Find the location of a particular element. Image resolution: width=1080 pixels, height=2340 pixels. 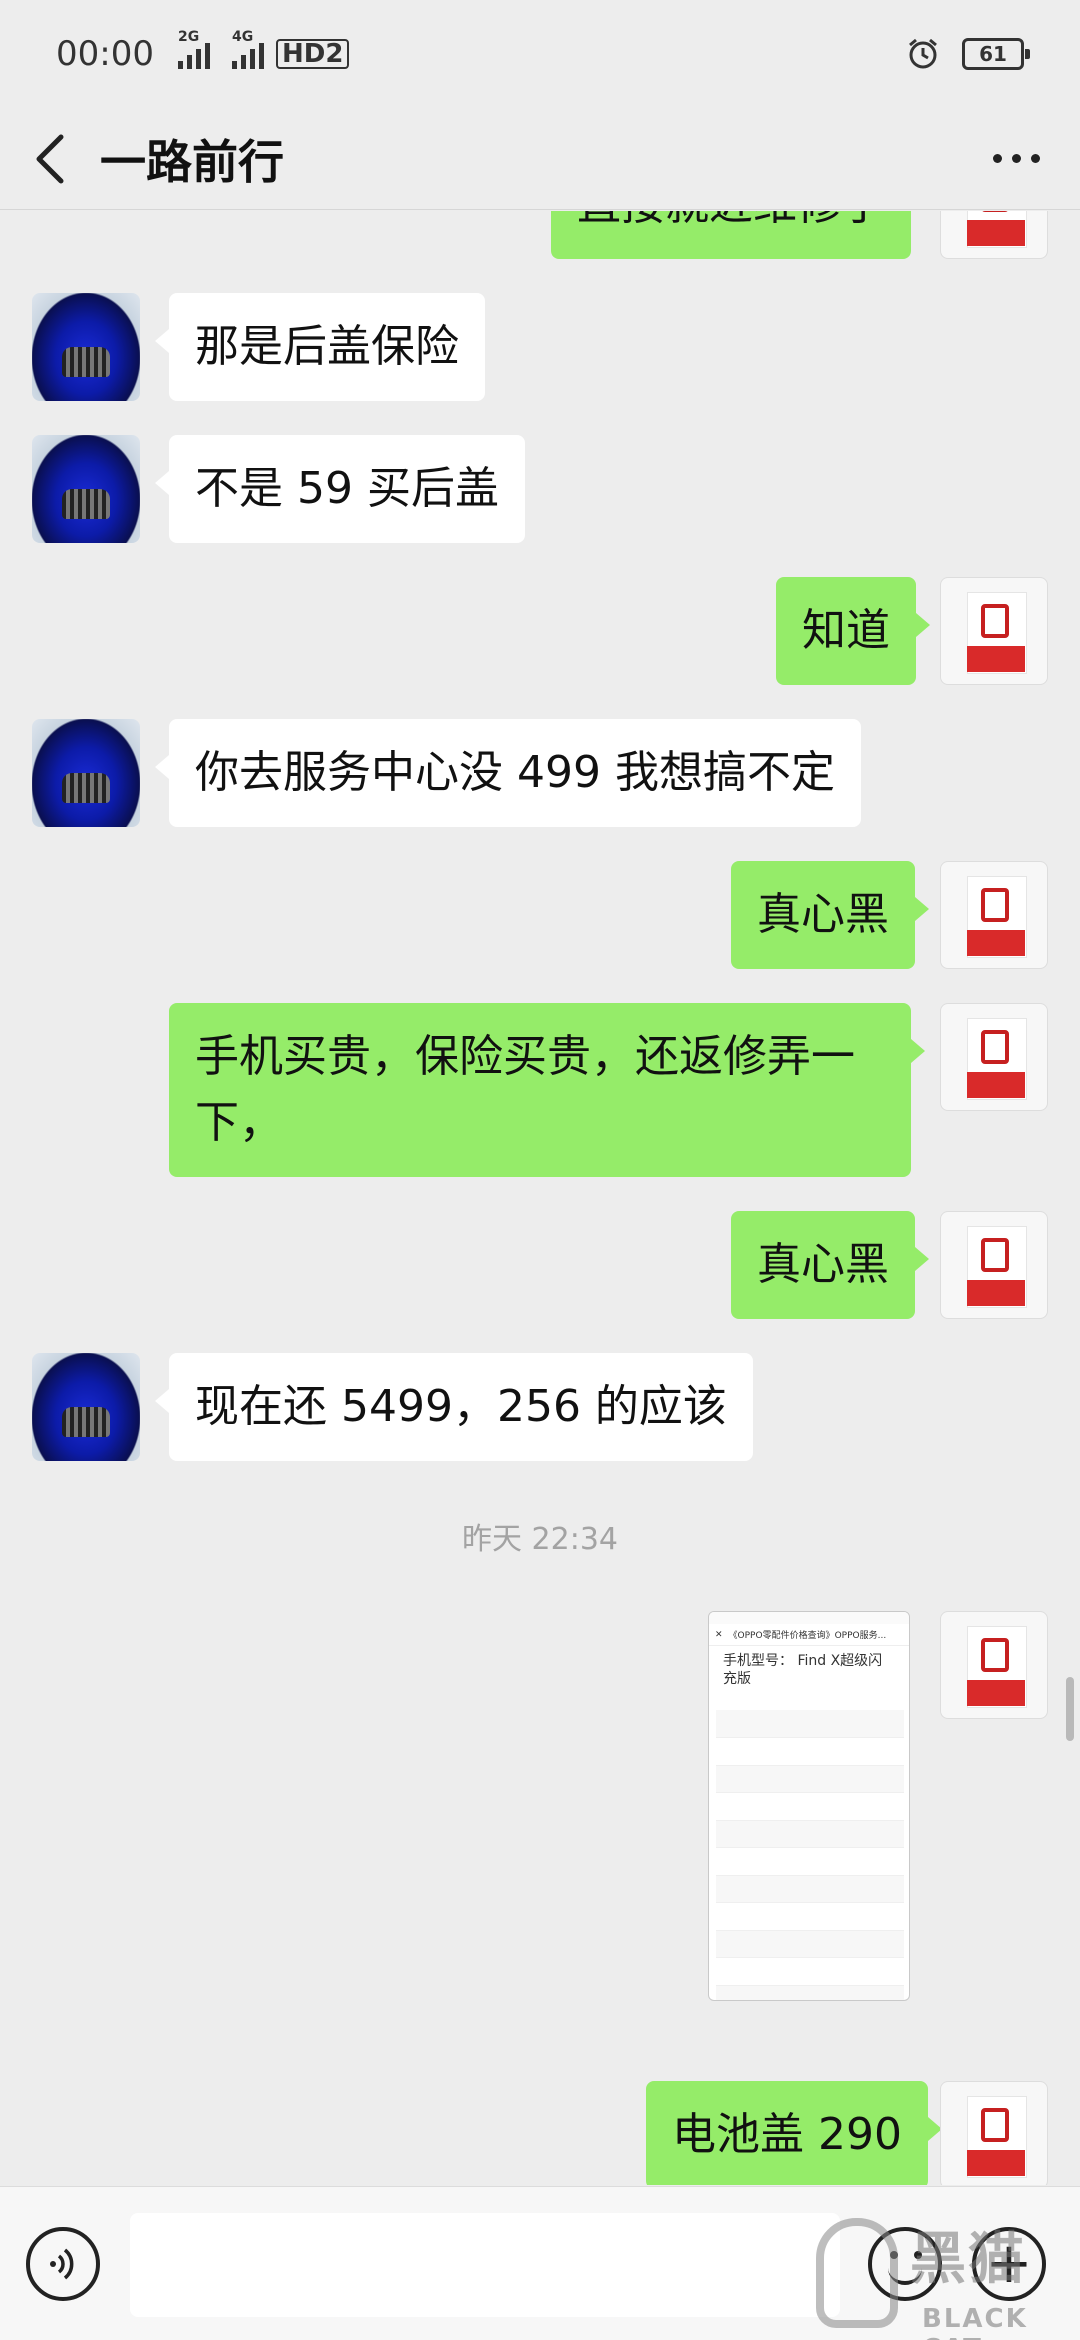

message-bubble: 你去服务中心没 499 我想搞不定 is located at coordinates (508, 773).